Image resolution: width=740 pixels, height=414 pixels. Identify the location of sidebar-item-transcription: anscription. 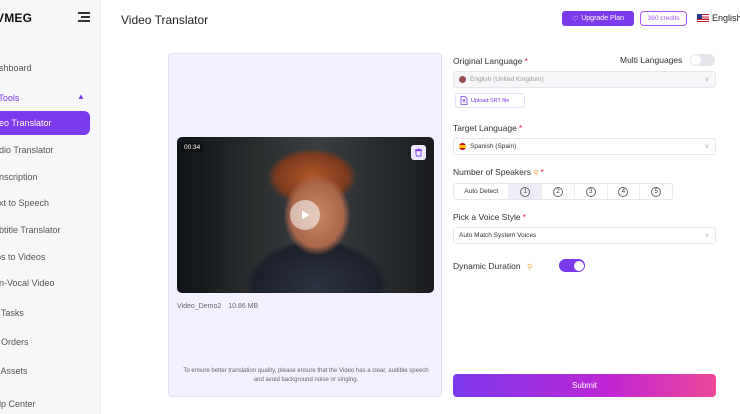
(19, 177).